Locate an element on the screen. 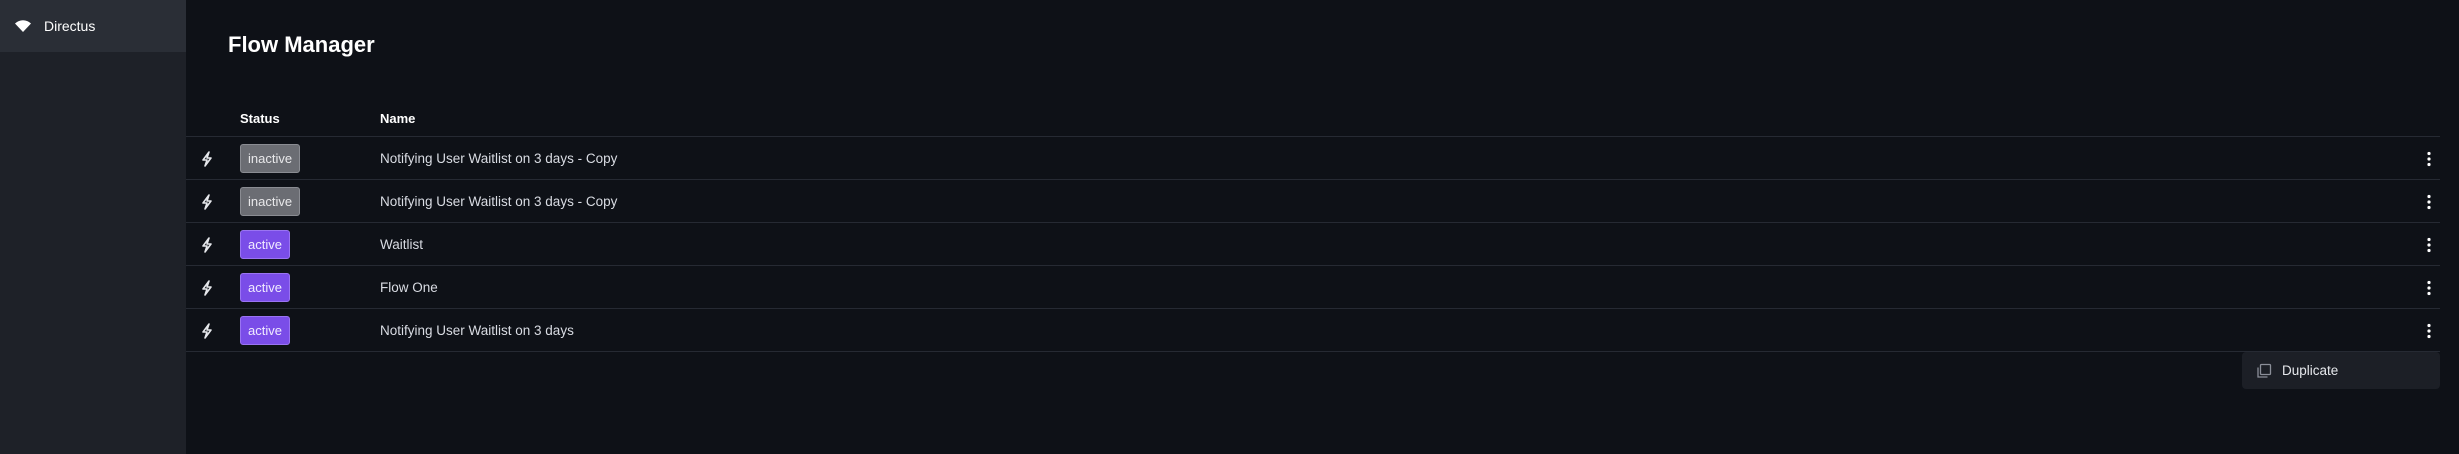 Image resolution: width=2459 pixels, height=454 pixels. flow-name: Notifying User Waitlist on 3 days is located at coordinates (477, 330).